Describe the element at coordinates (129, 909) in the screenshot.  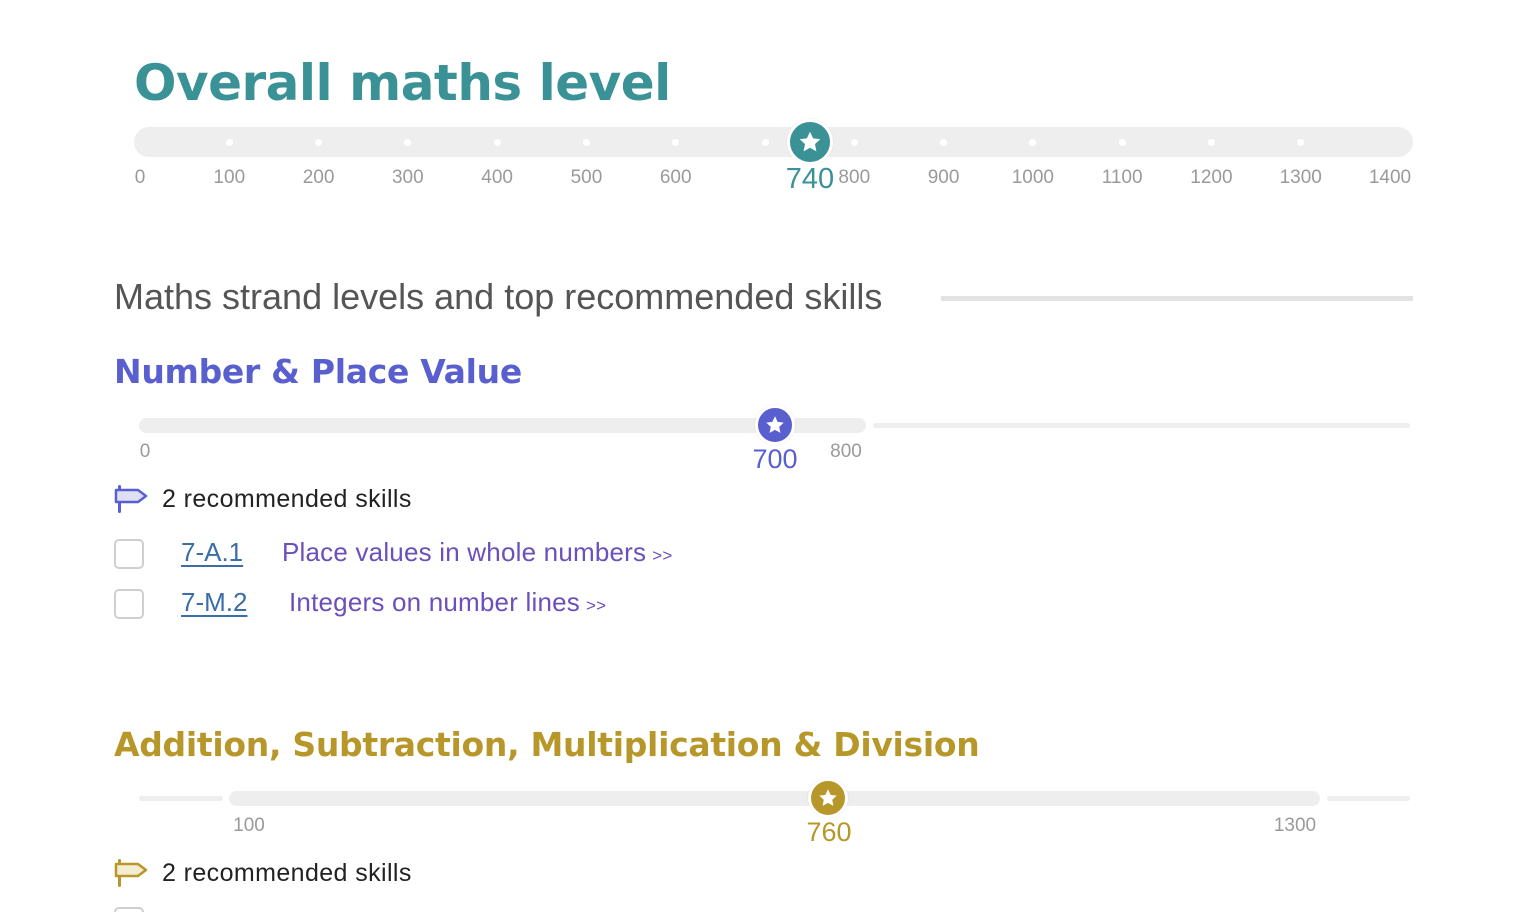
I see `skill-checkbox-partial` at that location.